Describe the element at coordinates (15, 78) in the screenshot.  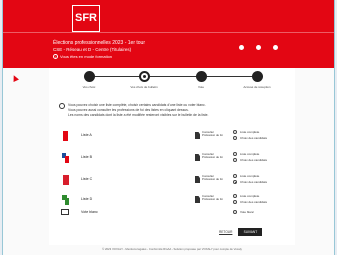
I see `mouse-cursor-icon` at that location.